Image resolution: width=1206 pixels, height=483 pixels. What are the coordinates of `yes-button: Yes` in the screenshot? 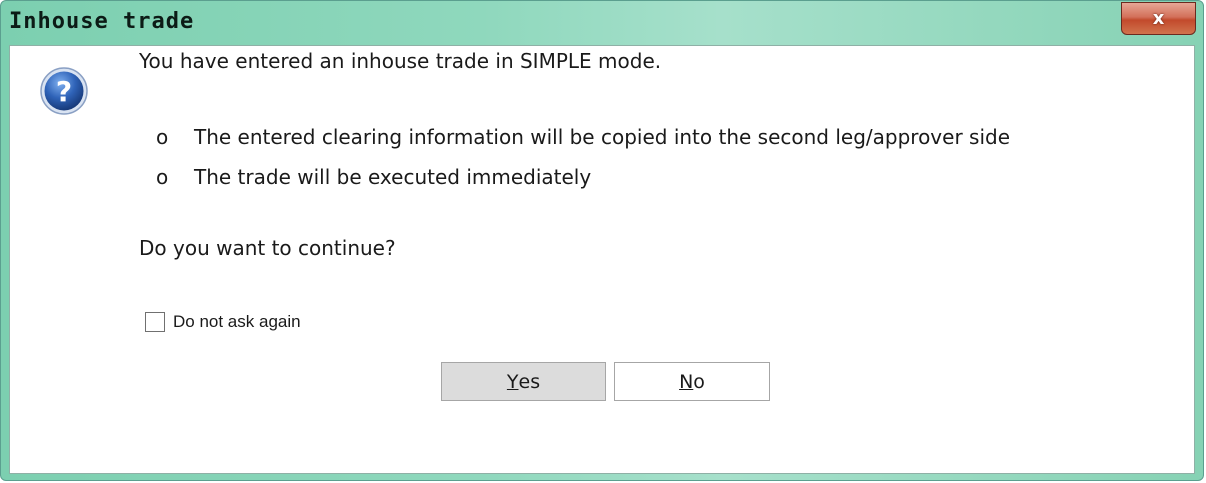 It's located at (523, 381).